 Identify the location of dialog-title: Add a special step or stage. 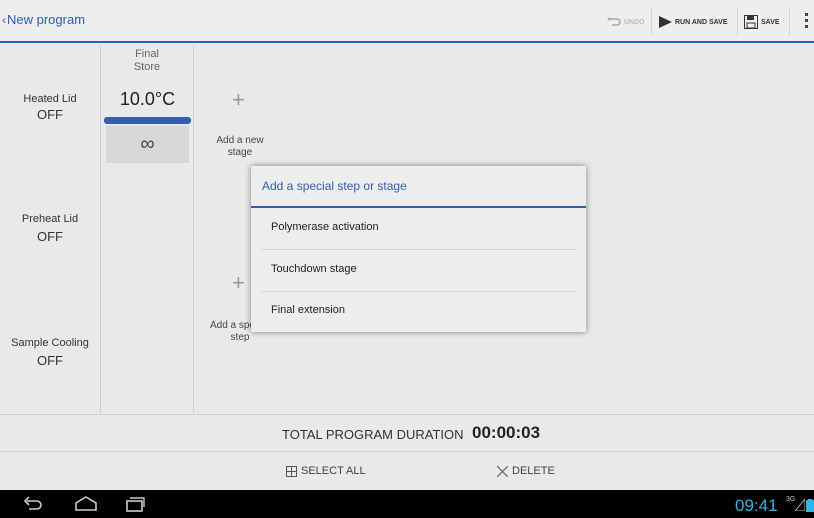
(334, 186).